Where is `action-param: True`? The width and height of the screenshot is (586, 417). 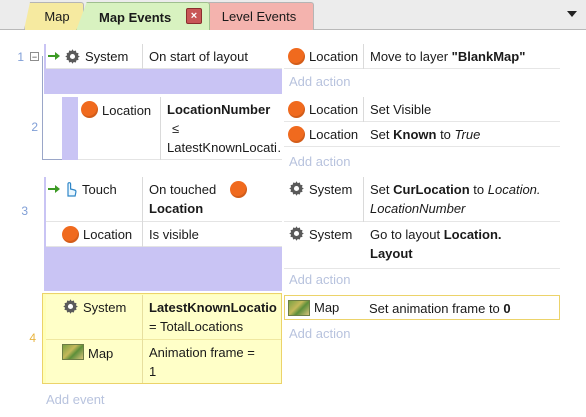 action-param: True is located at coordinates (467, 134).